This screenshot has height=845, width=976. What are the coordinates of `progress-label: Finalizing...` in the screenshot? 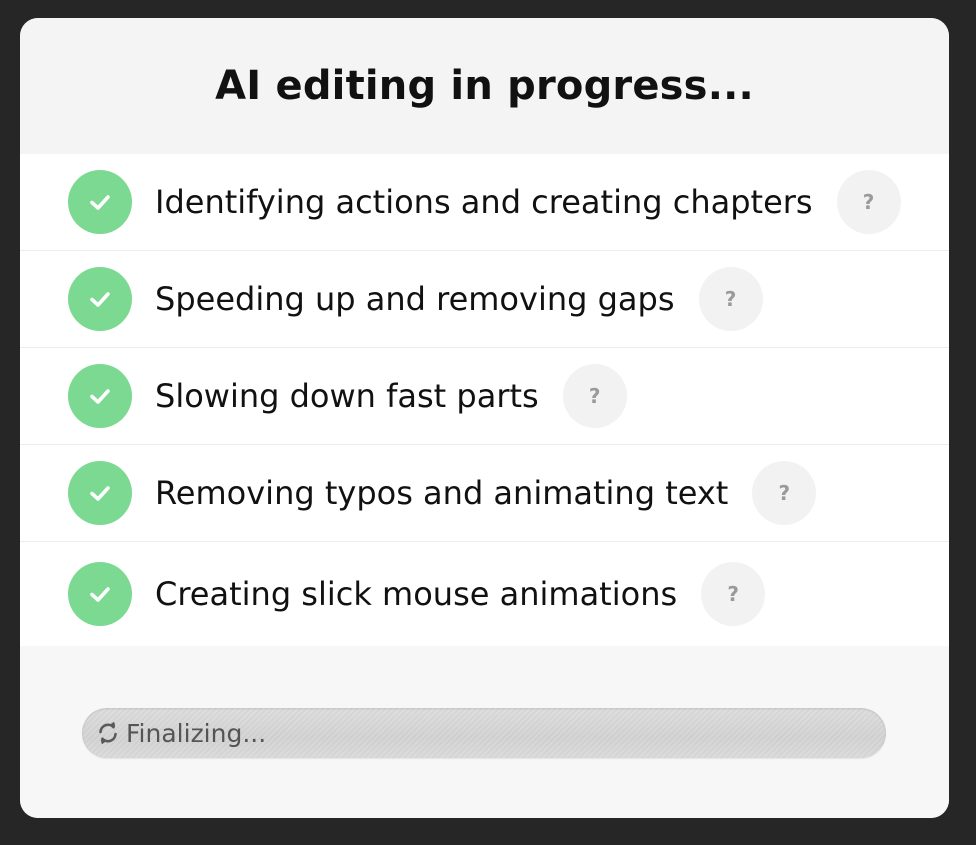 It's located at (196, 733).